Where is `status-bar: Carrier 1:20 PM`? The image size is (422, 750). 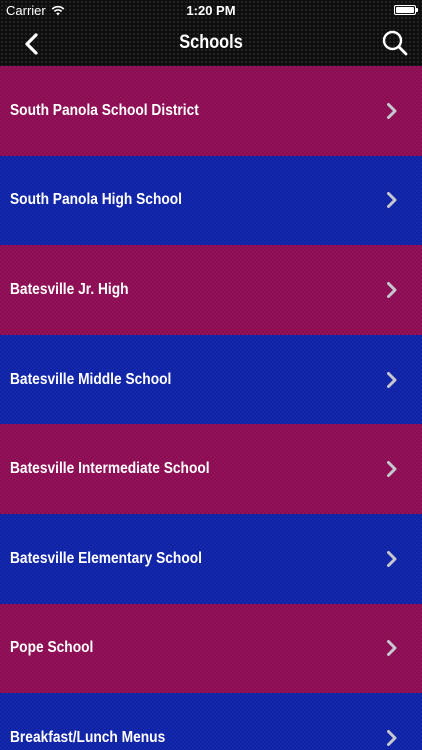
status-bar: Carrier 1:20 PM is located at coordinates (211, 11).